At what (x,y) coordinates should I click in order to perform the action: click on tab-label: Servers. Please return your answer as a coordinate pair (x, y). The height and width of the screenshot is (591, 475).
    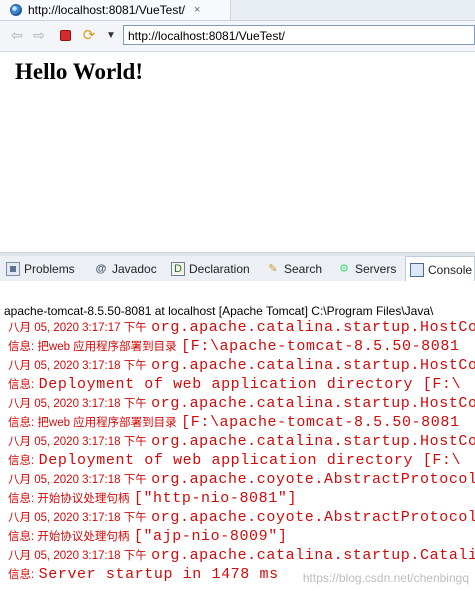
    Looking at the image, I should click on (376, 268).